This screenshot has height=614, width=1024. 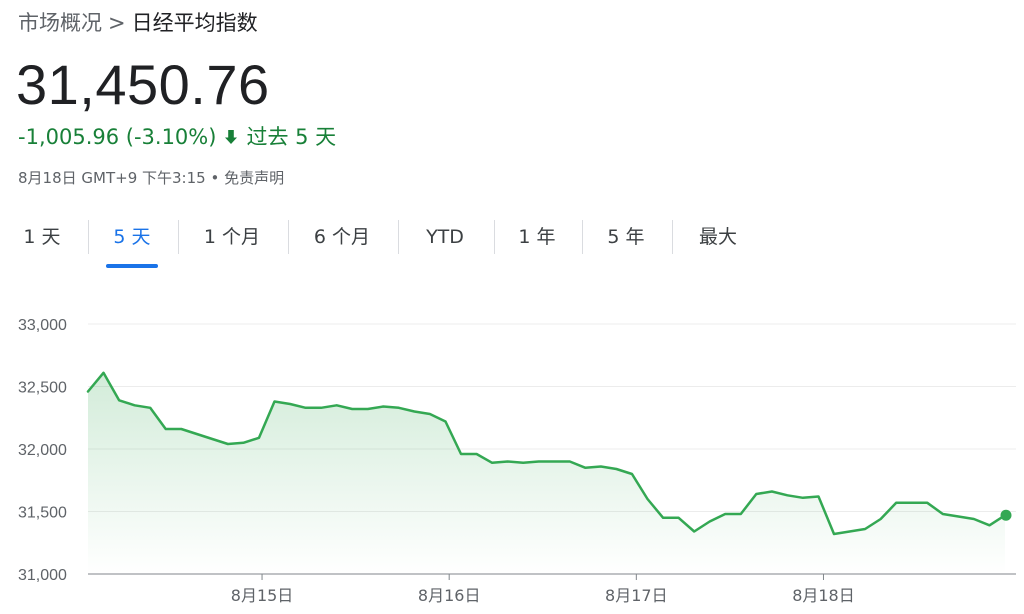 What do you see at coordinates (117, 137) in the screenshot?
I see `change-value: -1,005.96 (-3.10%)` at bounding box center [117, 137].